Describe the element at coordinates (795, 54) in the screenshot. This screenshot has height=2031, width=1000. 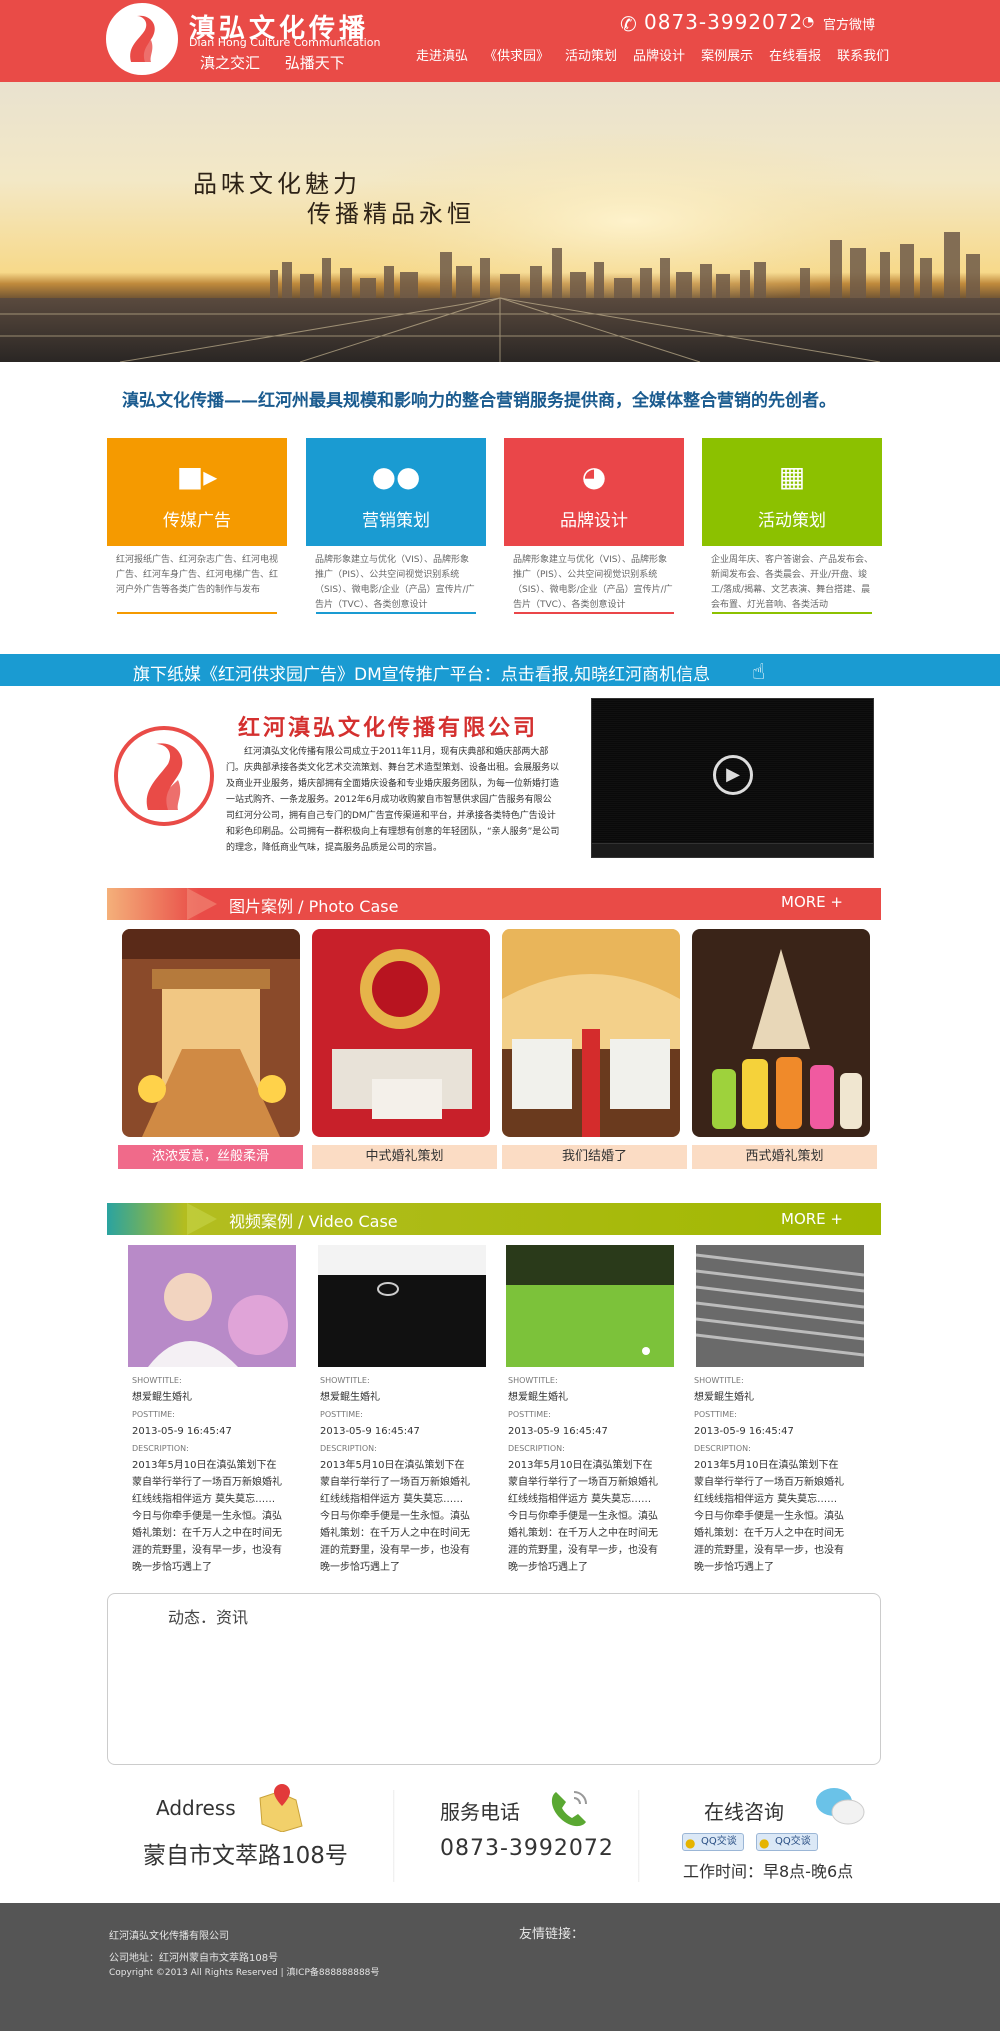
I see `nav-online-paper: 在线看报` at that location.